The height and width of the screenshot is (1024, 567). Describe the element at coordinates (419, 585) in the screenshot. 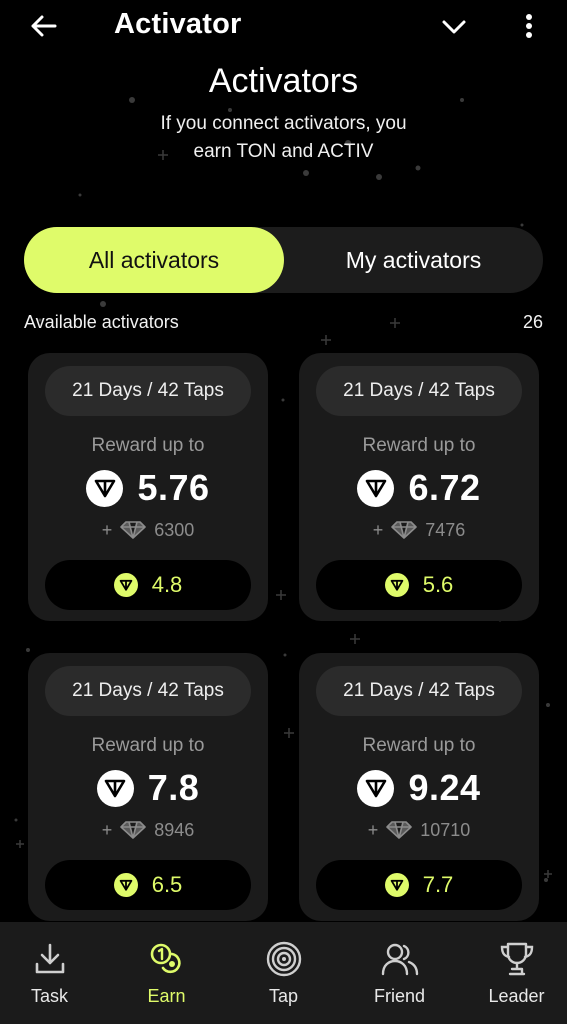

I see `buy-button: 5.6` at that location.